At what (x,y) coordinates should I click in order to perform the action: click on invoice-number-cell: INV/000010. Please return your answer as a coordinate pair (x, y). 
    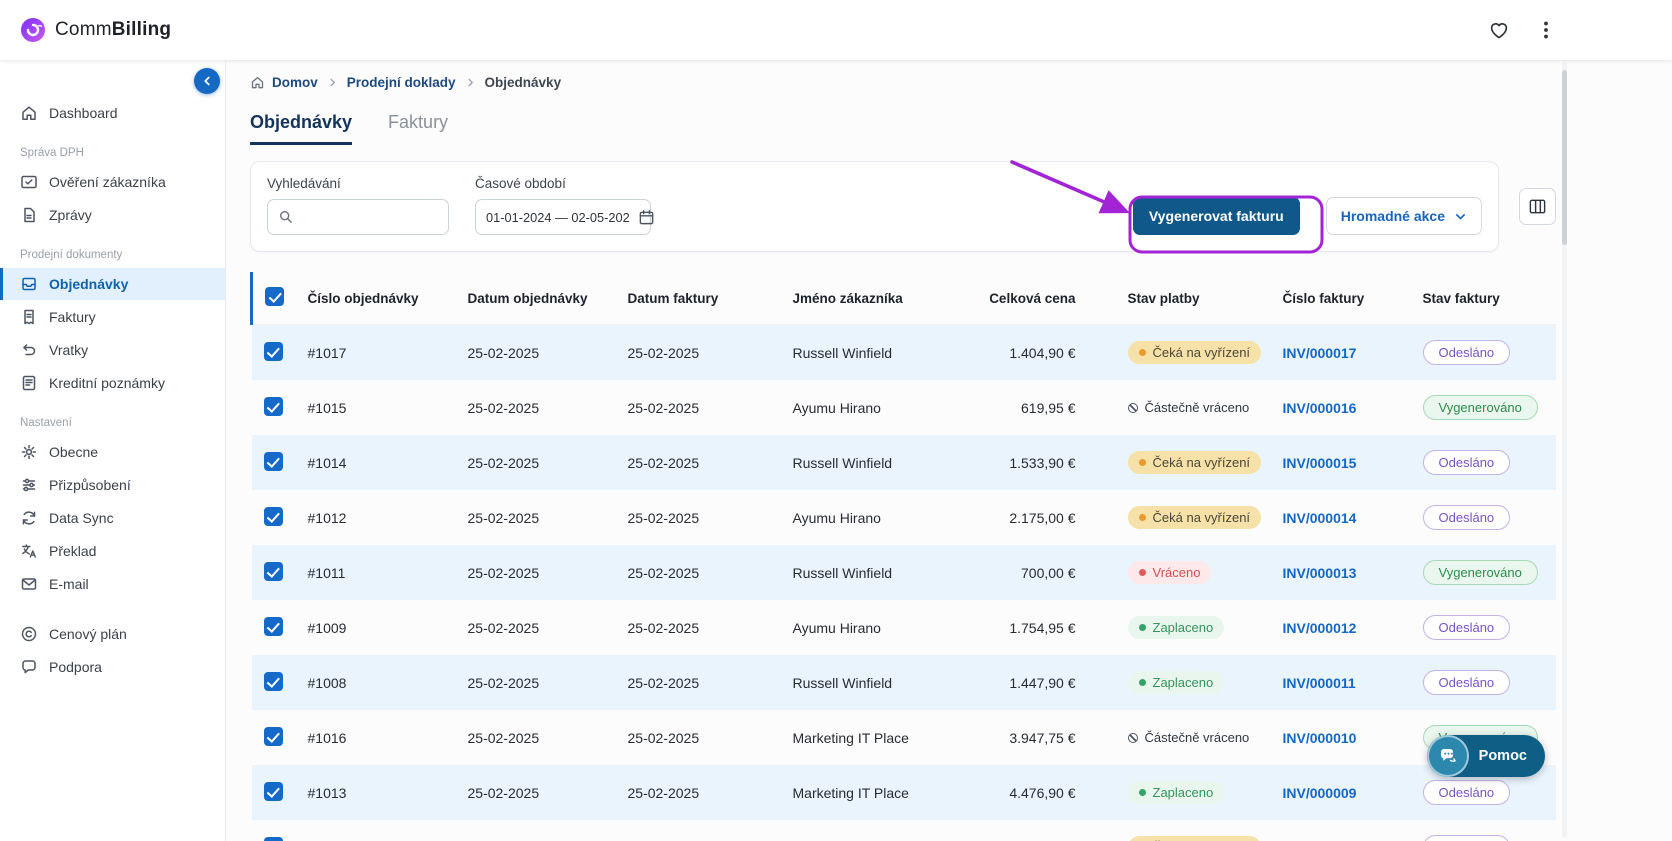
    Looking at the image, I should click on (1343, 737).